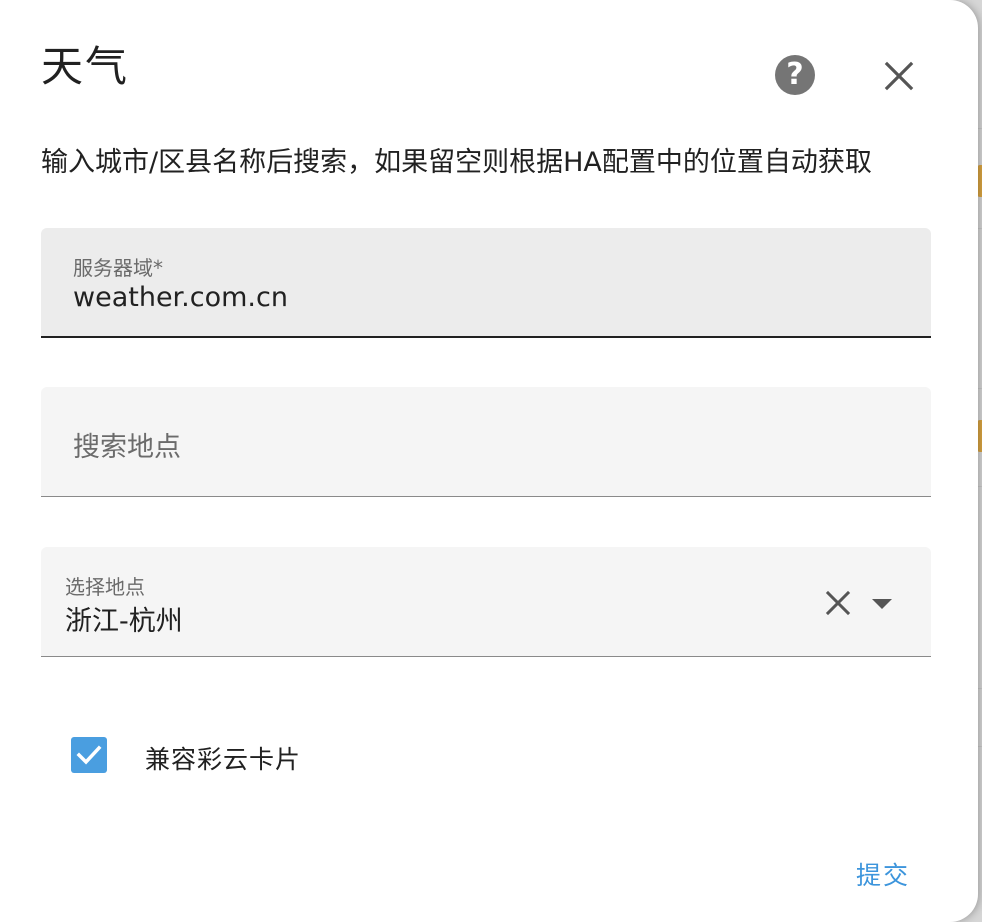 This screenshot has height=922, width=982. I want to click on select-location-value: 浙江-杭州, so click(124, 621).